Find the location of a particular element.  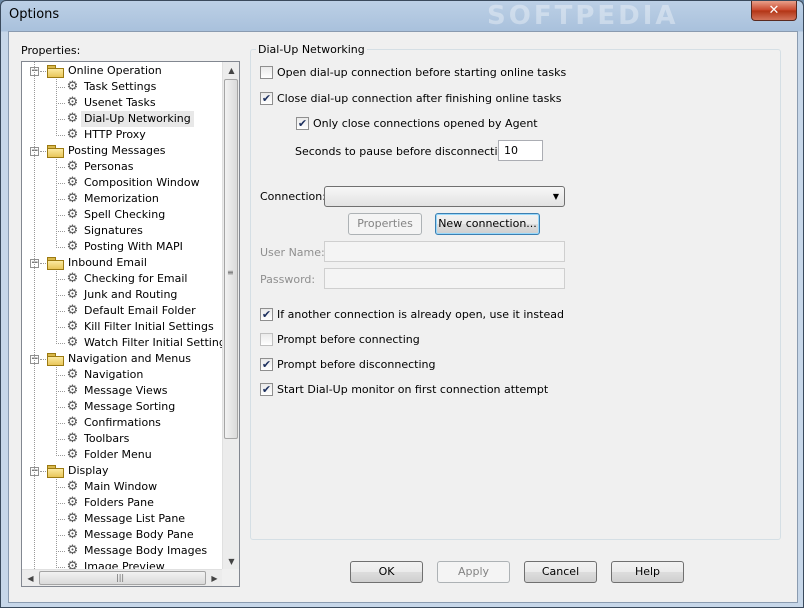

ok-button: OK is located at coordinates (386, 572).